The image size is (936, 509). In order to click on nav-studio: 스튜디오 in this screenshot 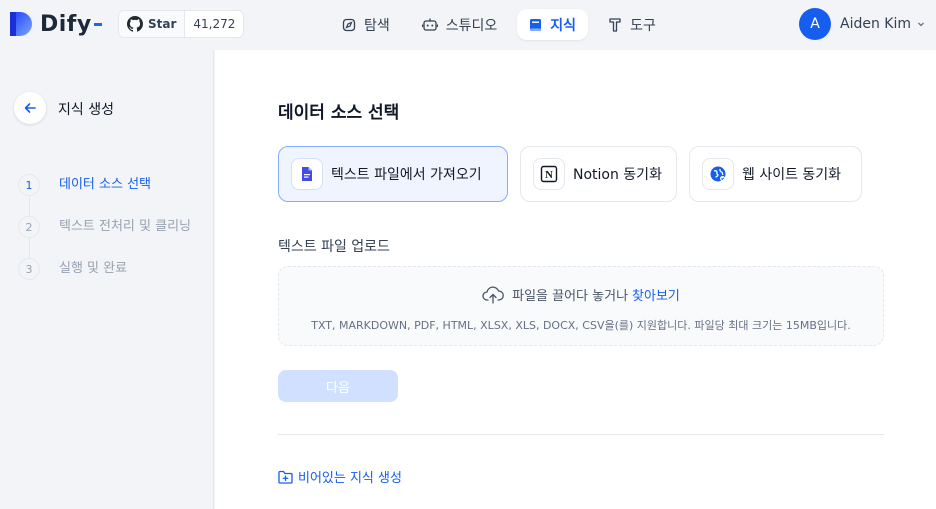, I will do `click(460, 24)`.